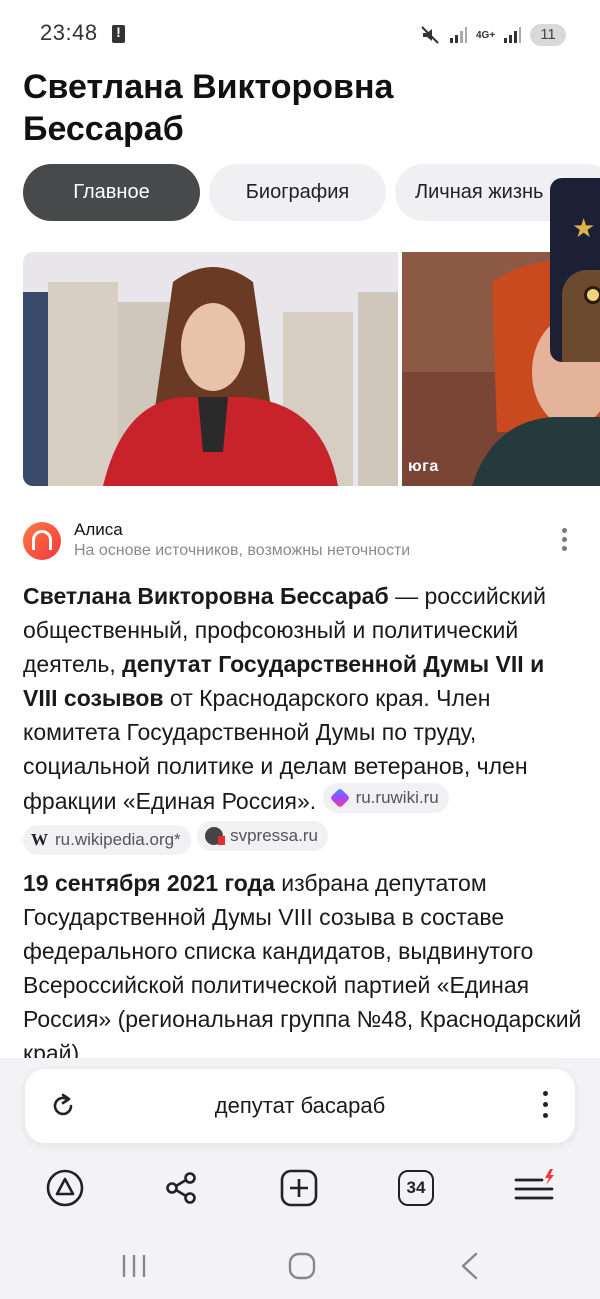  Describe the element at coordinates (545, 1107) in the screenshot. I see `search-more-icon` at that location.